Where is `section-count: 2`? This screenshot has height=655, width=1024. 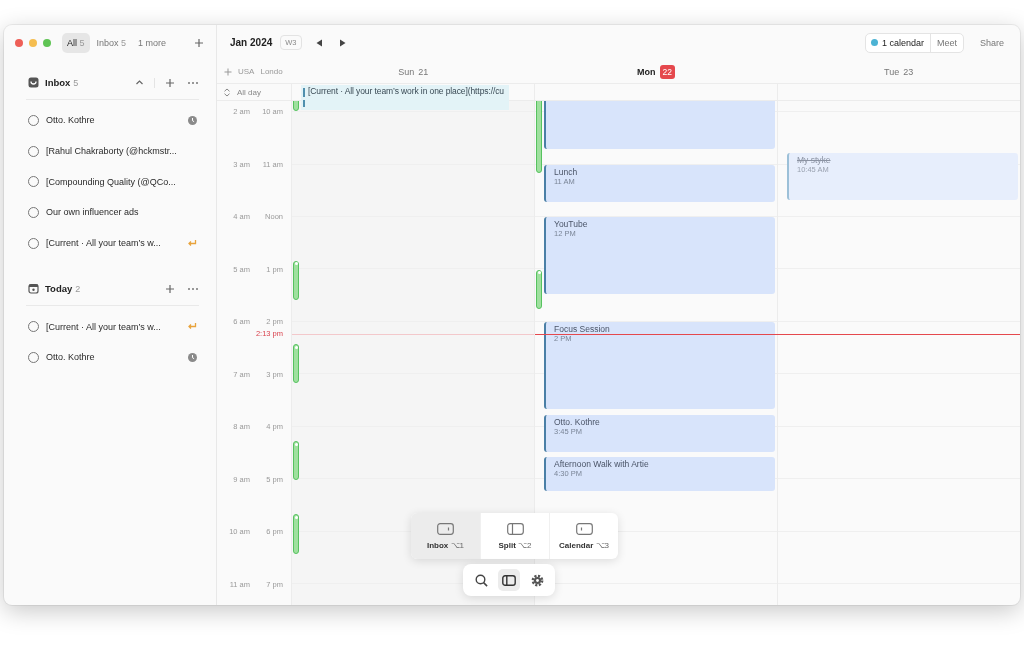
section-count: 2 is located at coordinates (78, 288).